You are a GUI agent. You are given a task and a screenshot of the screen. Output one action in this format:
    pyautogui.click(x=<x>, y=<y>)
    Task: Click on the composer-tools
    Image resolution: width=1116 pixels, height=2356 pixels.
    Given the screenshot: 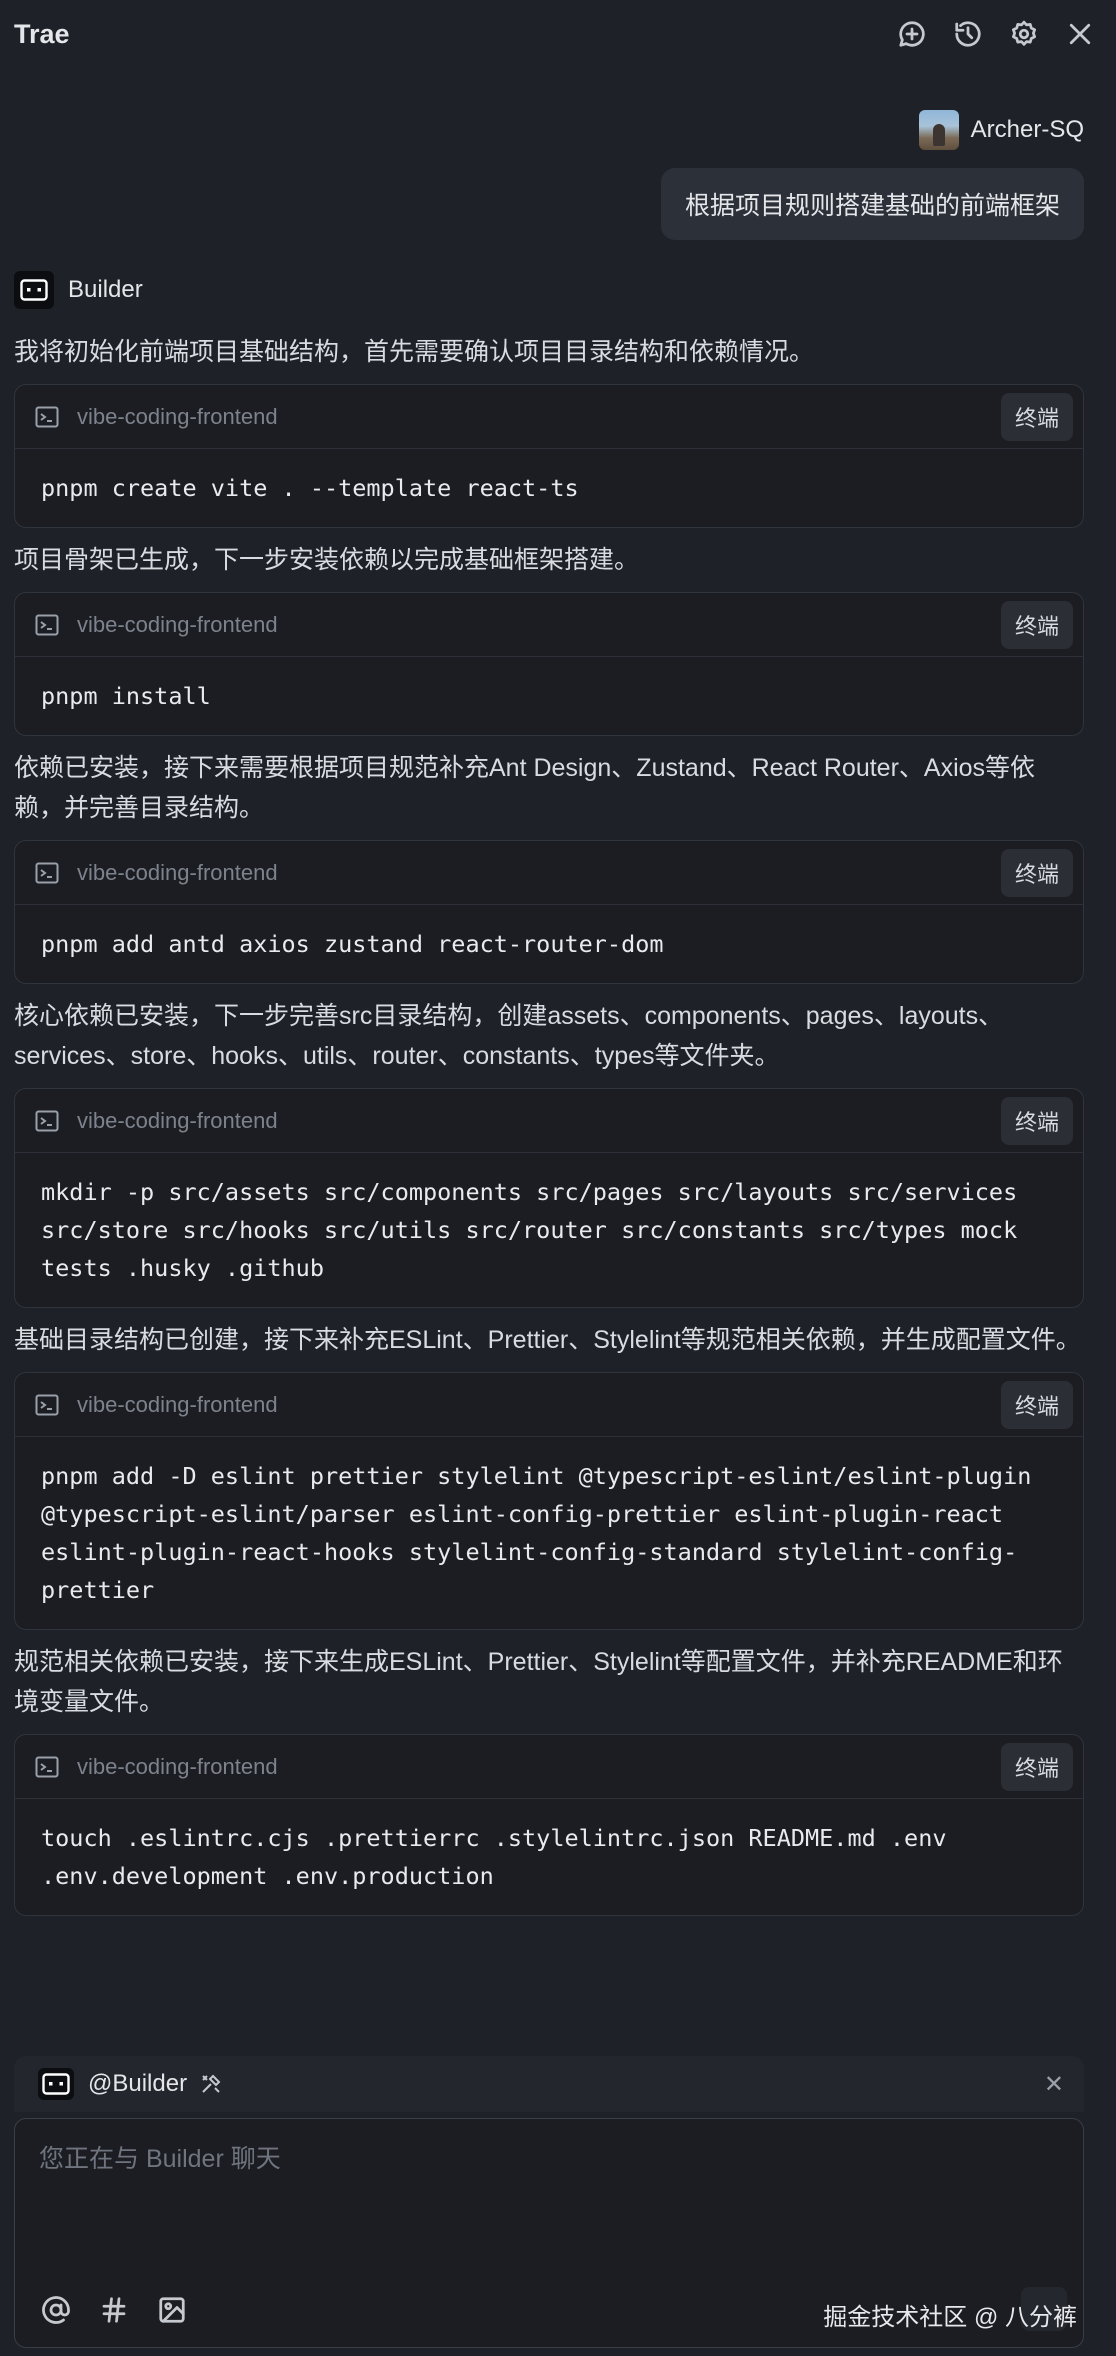 What is the action you would take?
    pyautogui.click(x=114, y=2310)
    